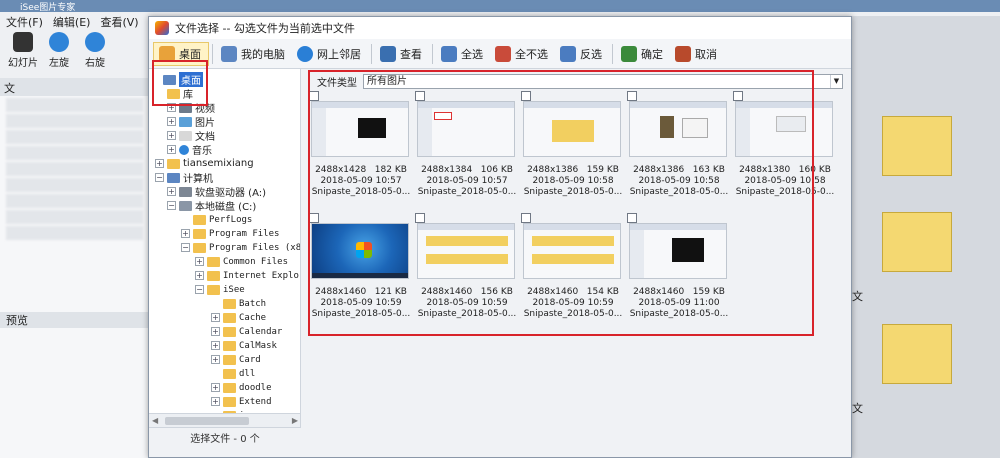 The height and width of the screenshot is (458, 1000). I want to click on selection-status: 选择文件 - 0 个, so click(225, 442).